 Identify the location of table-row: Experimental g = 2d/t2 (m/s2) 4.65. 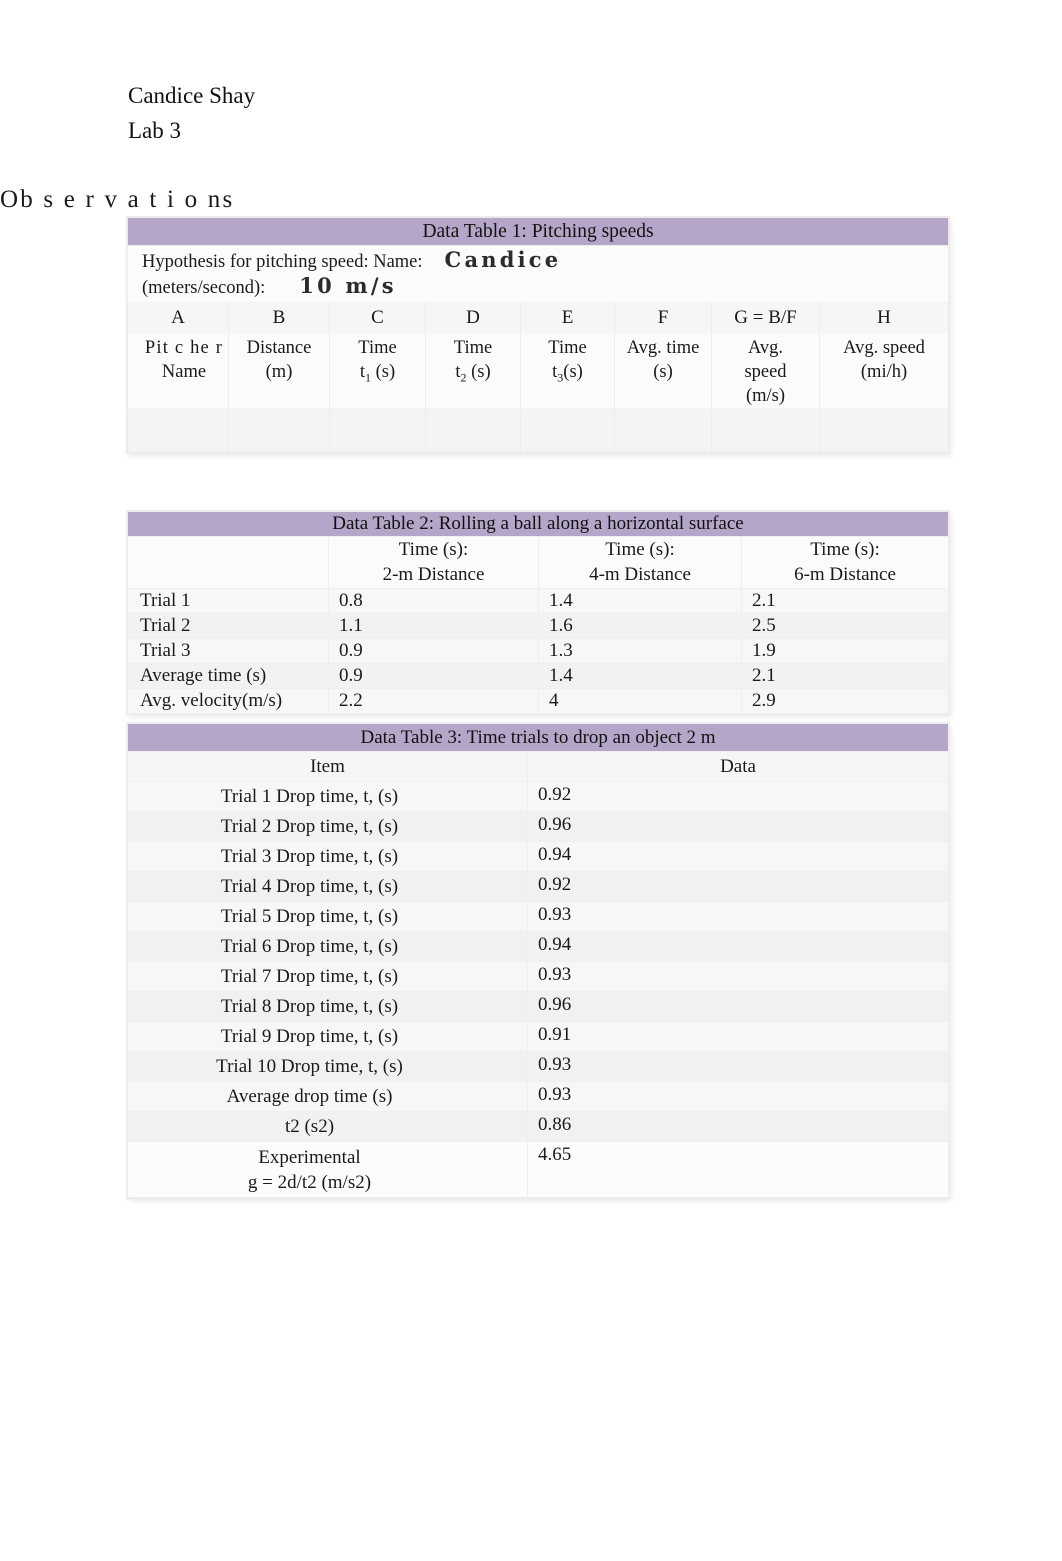
(538, 1169).